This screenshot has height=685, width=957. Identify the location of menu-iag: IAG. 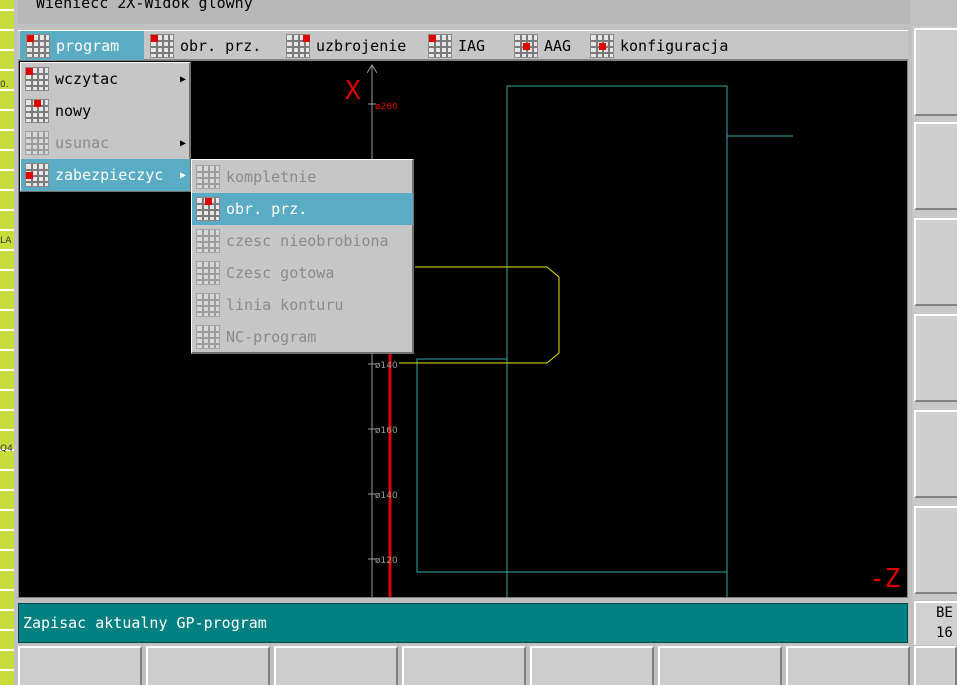
(464, 45).